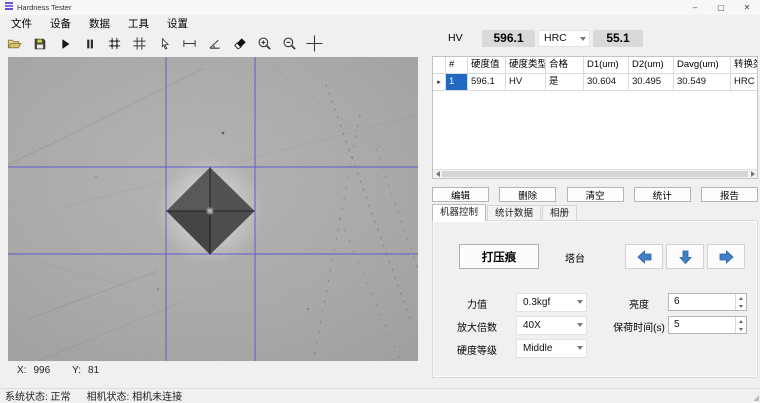 The width and height of the screenshot is (760, 403). What do you see at coordinates (575, 259) in the screenshot?
I see `turret-label: 塔台` at bounding box center [575, 259].